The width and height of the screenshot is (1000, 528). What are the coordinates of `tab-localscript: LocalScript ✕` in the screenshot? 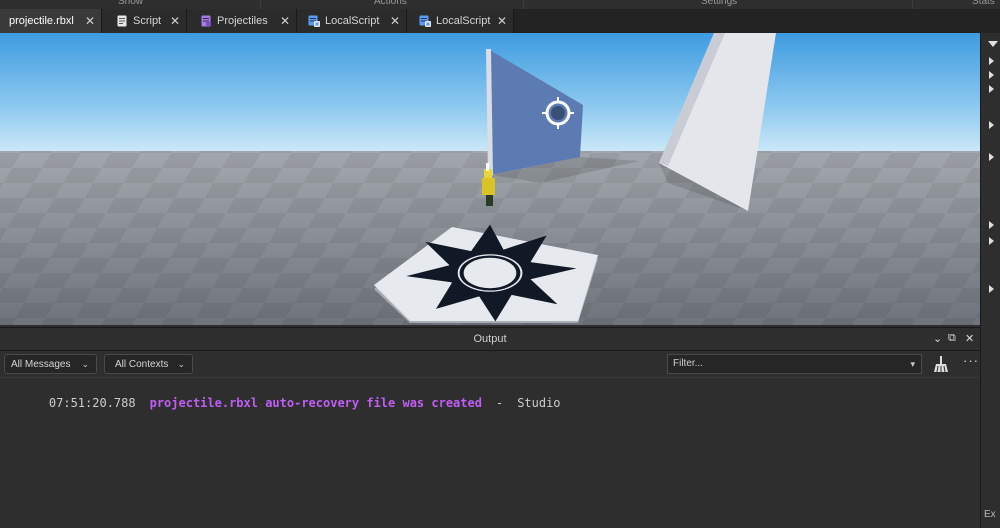 It's located at (352, 21).